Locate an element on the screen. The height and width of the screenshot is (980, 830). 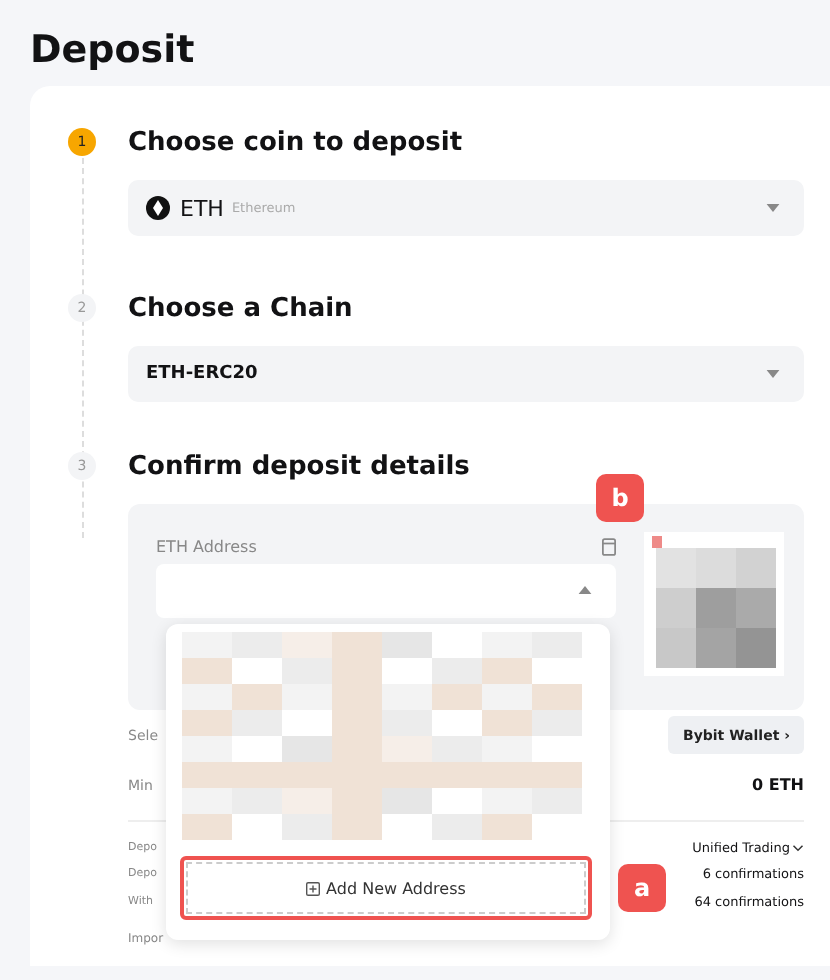
step-title: Confirm deposit details is located at coordinates (299, 466).